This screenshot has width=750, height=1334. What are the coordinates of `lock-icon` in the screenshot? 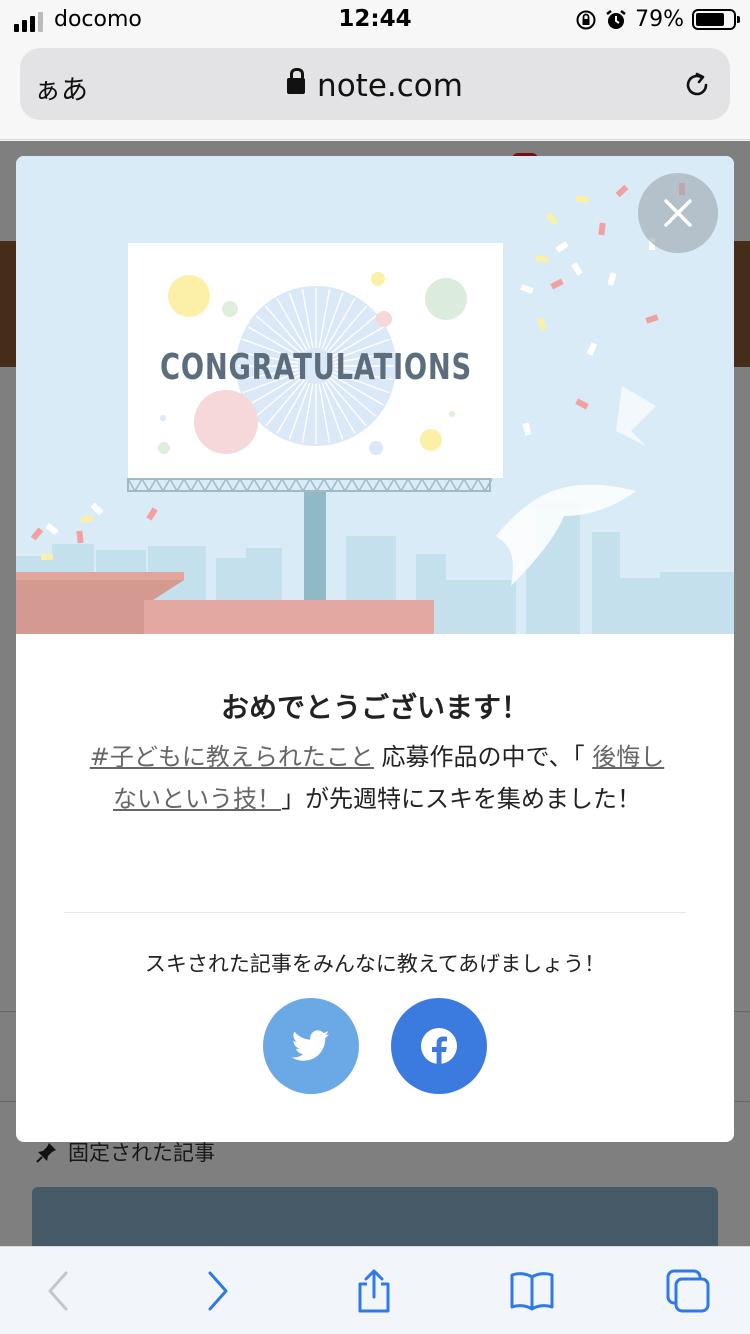 It's located at (296, 81).